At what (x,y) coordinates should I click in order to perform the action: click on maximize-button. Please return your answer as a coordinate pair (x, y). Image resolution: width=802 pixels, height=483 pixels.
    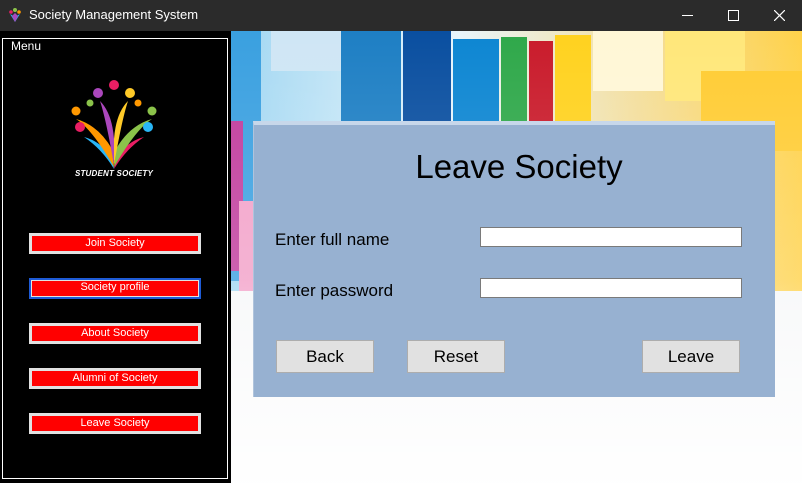
    Looking at the image, I should click on (733, 15).